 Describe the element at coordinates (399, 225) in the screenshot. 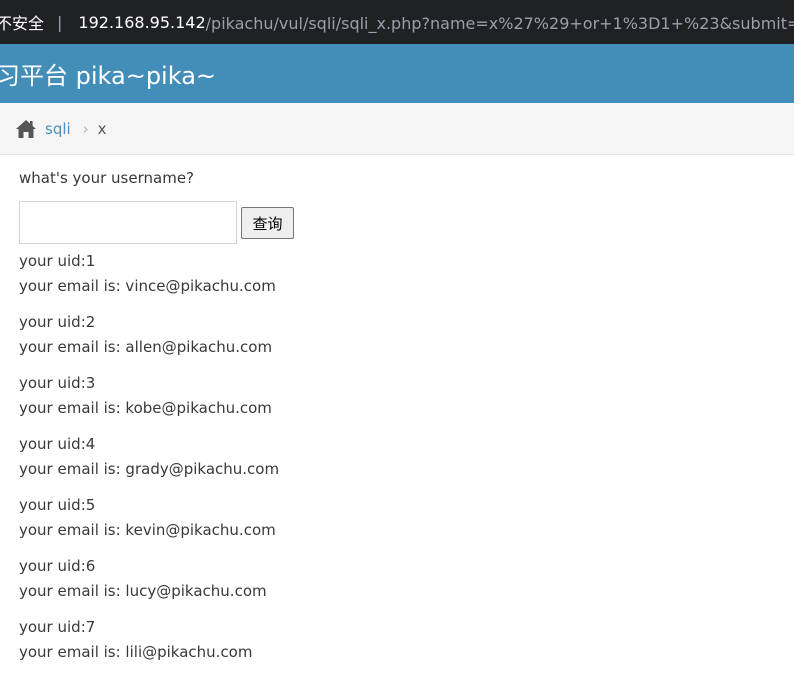

I see `query-form: 查询` at that location.